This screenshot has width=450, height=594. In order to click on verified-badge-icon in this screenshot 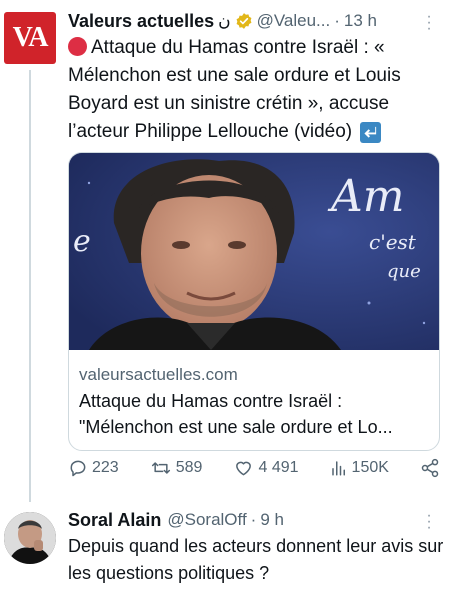, I will do `click(244, 21)`.